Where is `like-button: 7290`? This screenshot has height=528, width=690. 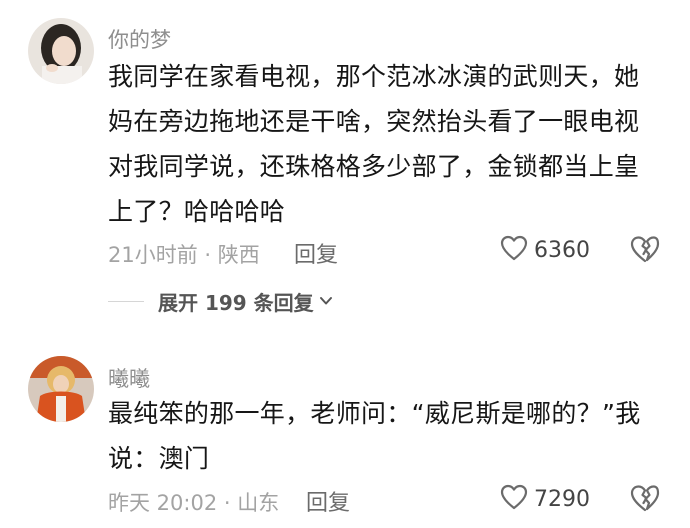
like-button: 7290 is located at coordinates (545, 499).